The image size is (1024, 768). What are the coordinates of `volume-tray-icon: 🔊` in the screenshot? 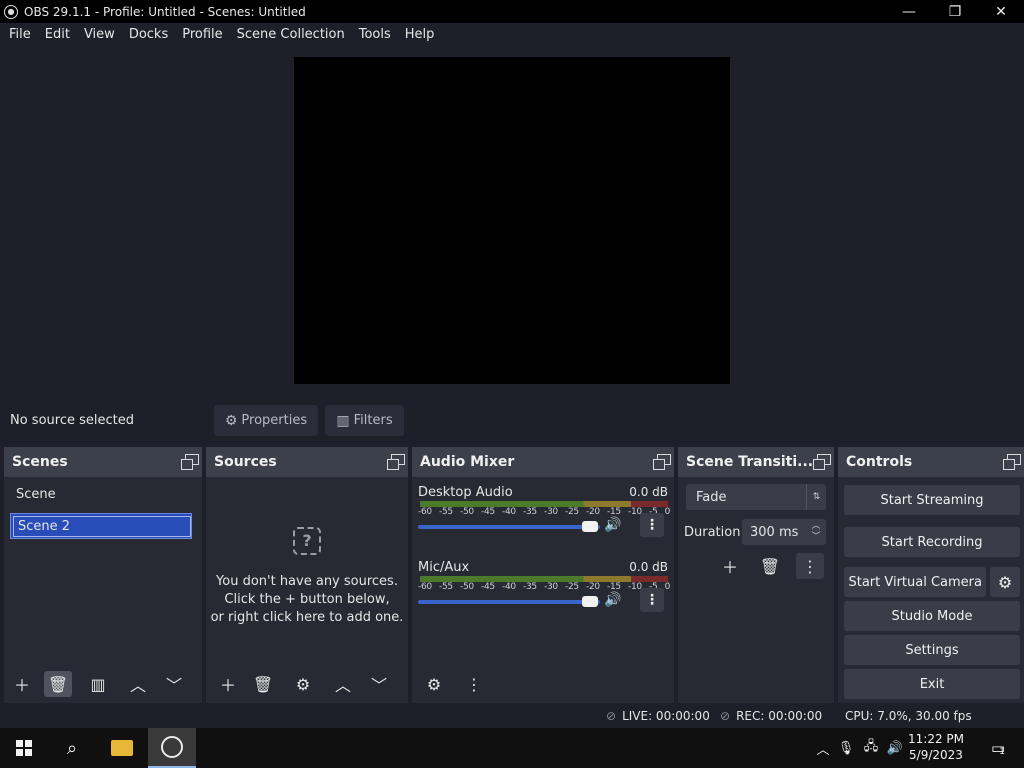 It's located at (895, 748).